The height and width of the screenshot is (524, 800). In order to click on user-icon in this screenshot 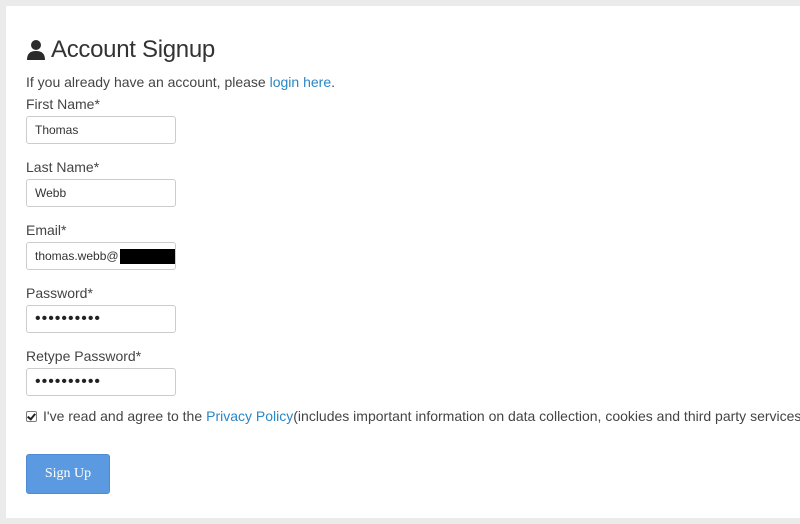, I will do `click(36, 50)`.